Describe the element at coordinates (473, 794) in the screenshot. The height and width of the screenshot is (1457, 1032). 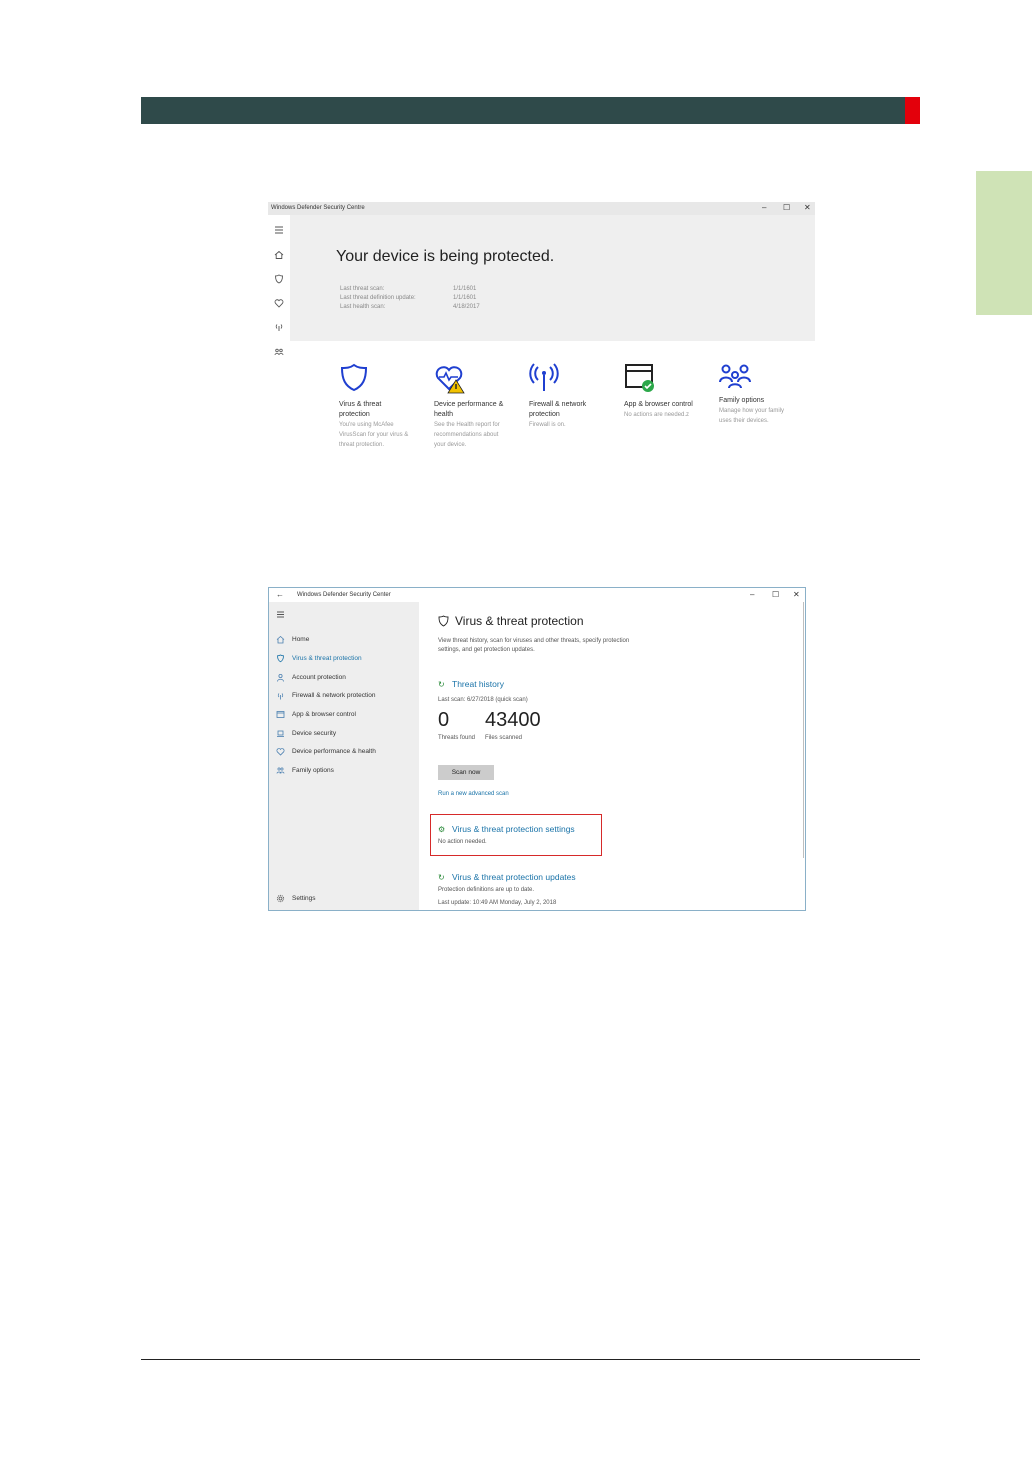
I see `advanced-scan-link: Run a new advanced scan` at that location.